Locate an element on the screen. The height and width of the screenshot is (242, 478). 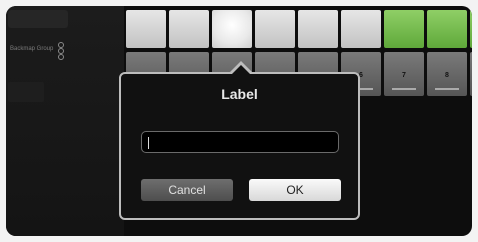
grid-button-active is located at coordinates (232, 29).